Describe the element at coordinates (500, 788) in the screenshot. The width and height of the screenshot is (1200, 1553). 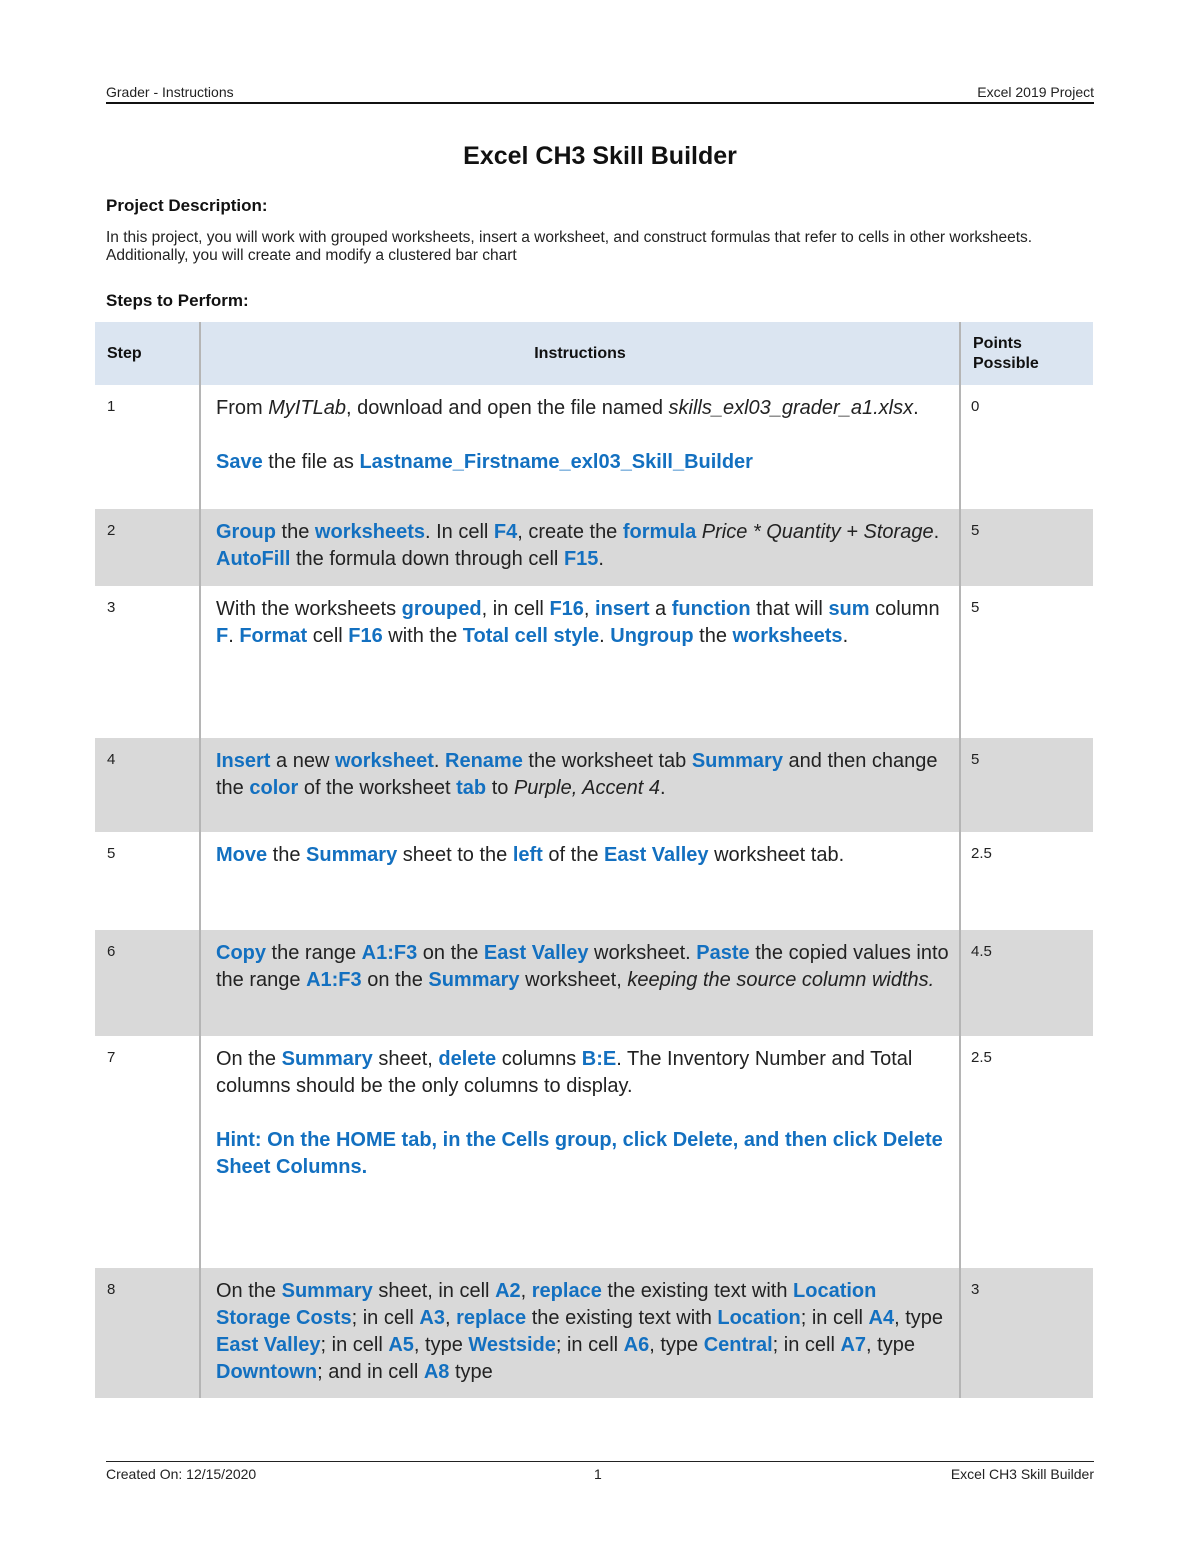
I see `instruction-text: to` at that location.